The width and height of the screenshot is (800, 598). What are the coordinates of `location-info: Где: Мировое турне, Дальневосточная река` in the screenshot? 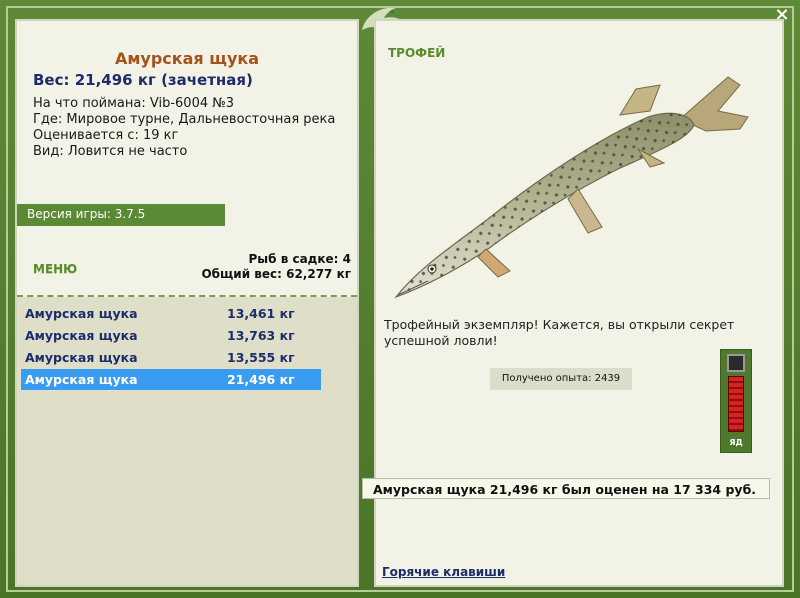 It's located at (184, 119).